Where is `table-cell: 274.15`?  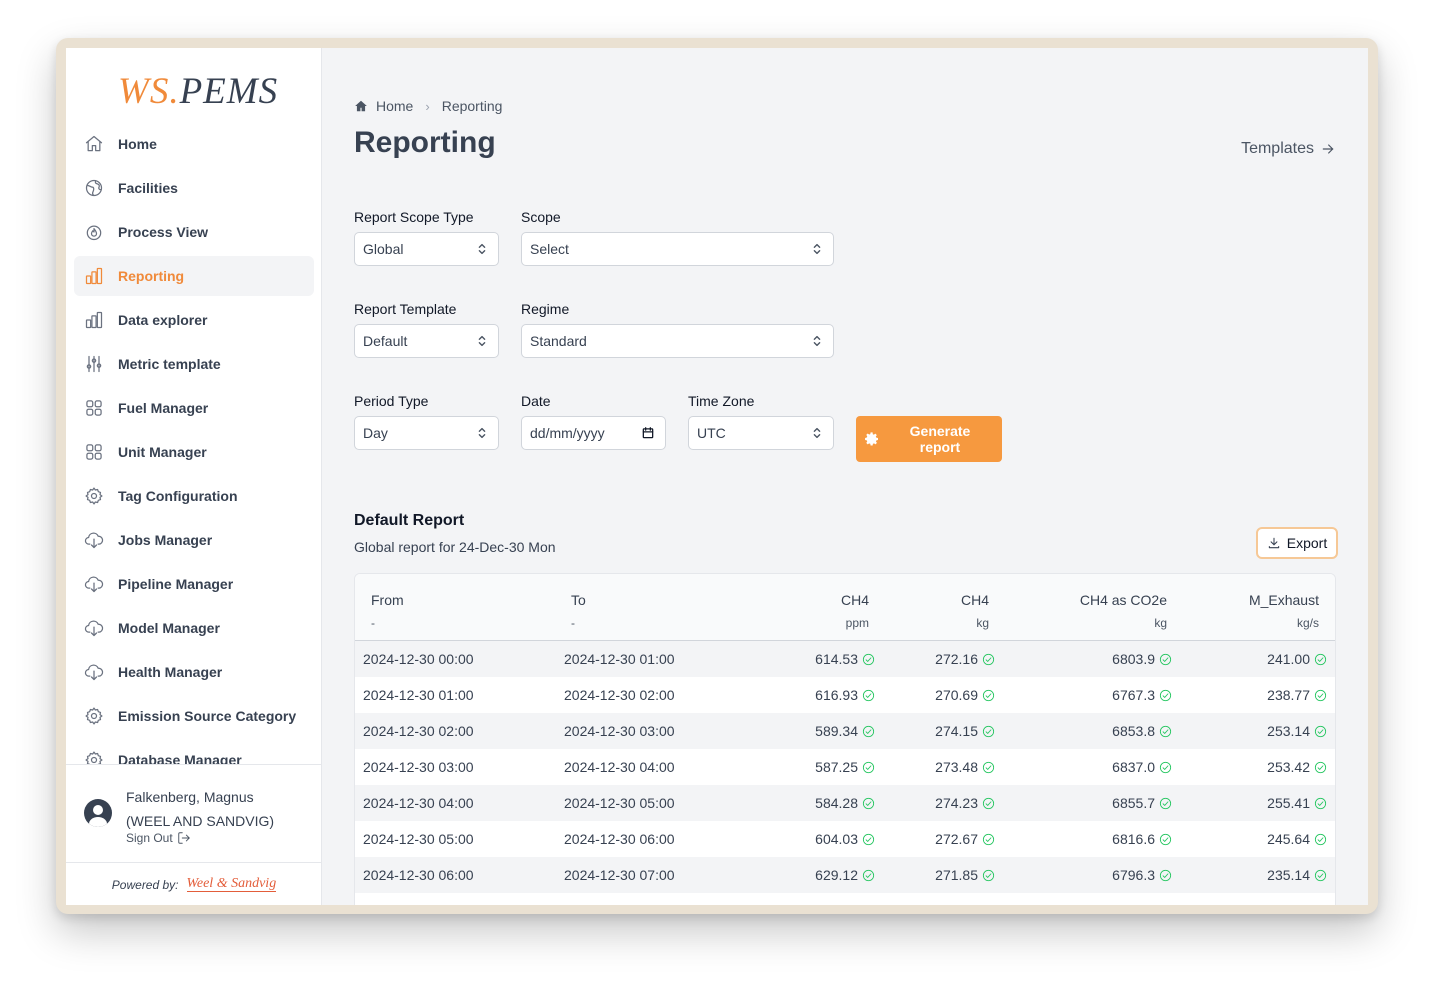
table-cell: 274.15 is located at coordinates (965, 731).